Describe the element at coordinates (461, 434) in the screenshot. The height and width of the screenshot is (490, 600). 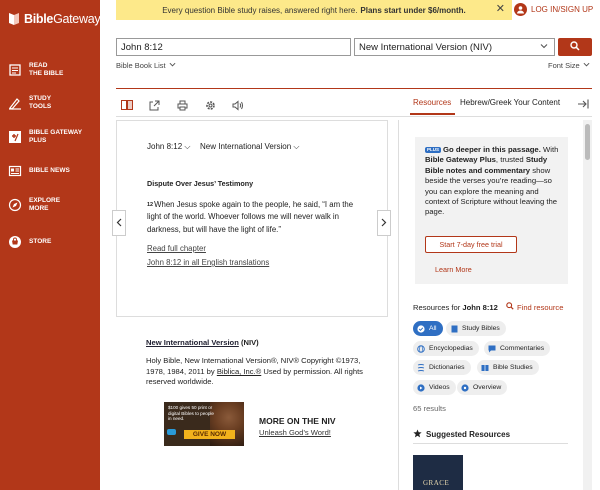
I see `suggested-resources-heading: Suggested Resources` at that location.